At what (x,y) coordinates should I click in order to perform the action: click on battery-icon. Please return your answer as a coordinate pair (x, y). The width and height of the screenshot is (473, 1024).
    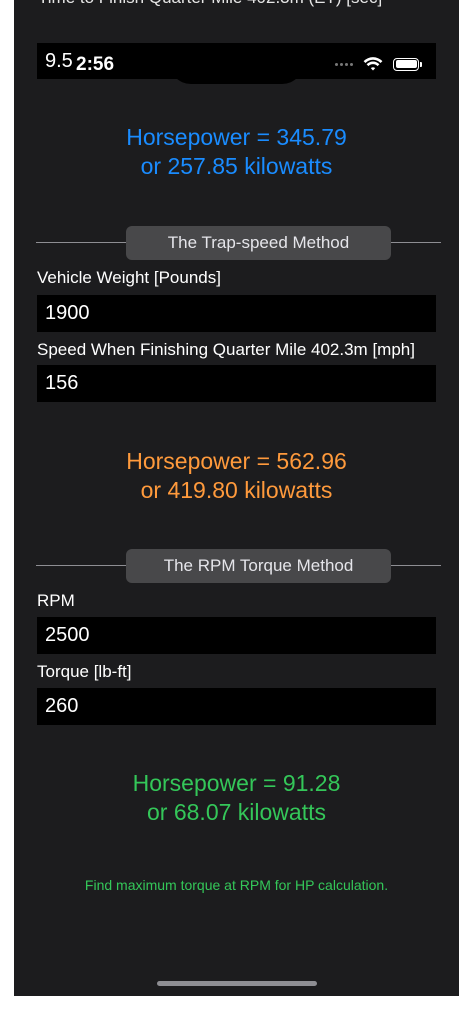
    Looking at the image, I should click on (407, 64).